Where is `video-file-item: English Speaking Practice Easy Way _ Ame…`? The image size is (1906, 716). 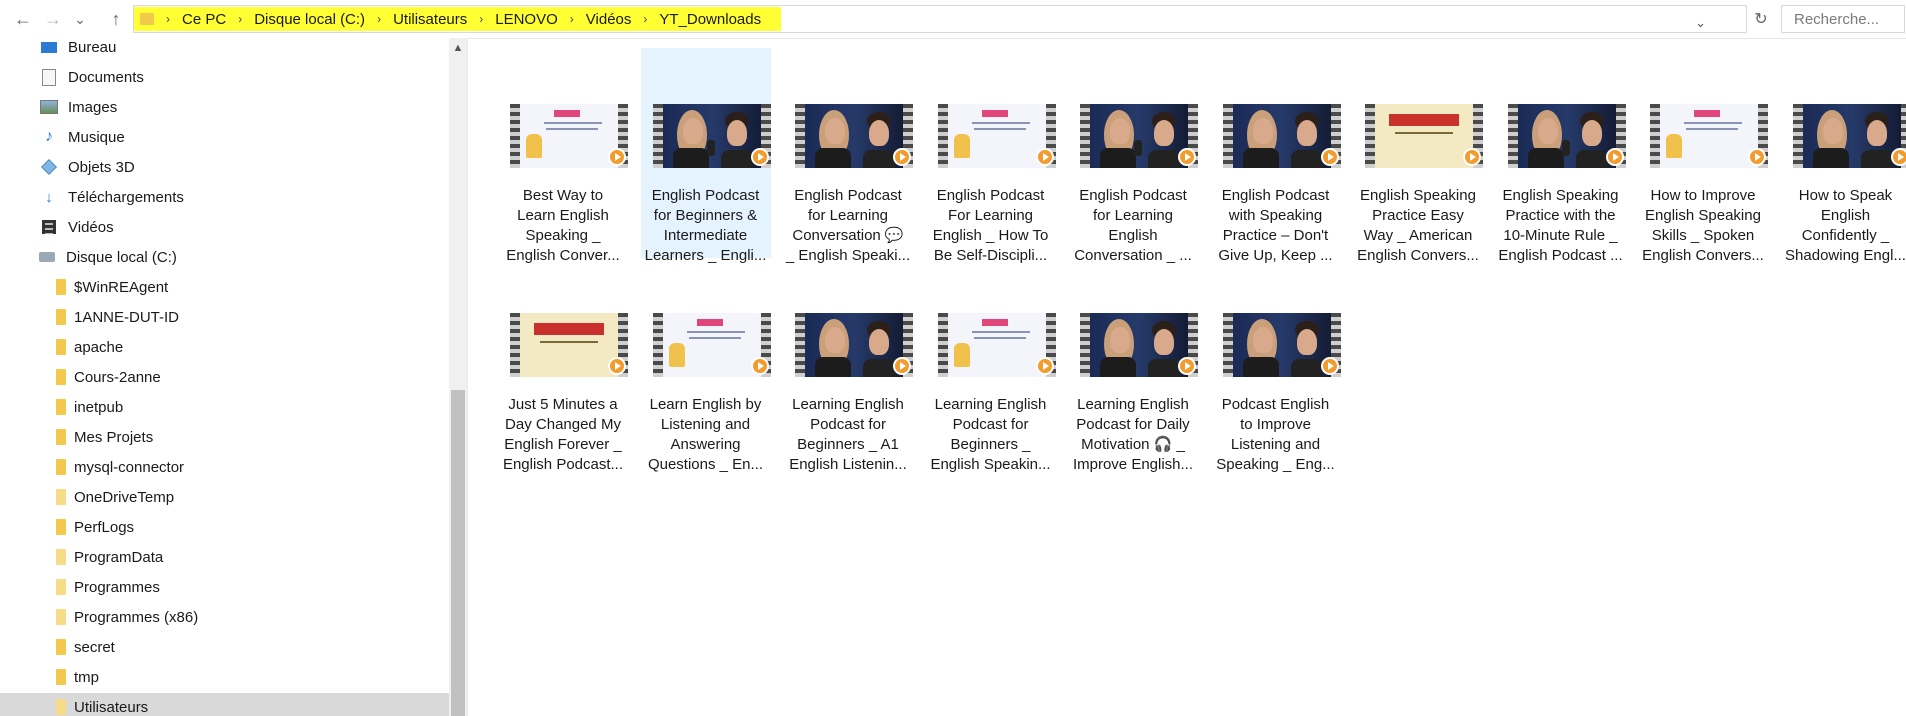 video-file-item: English Speaking Practice Easy Way _ Ame… is located at coordinates (1418, 156).